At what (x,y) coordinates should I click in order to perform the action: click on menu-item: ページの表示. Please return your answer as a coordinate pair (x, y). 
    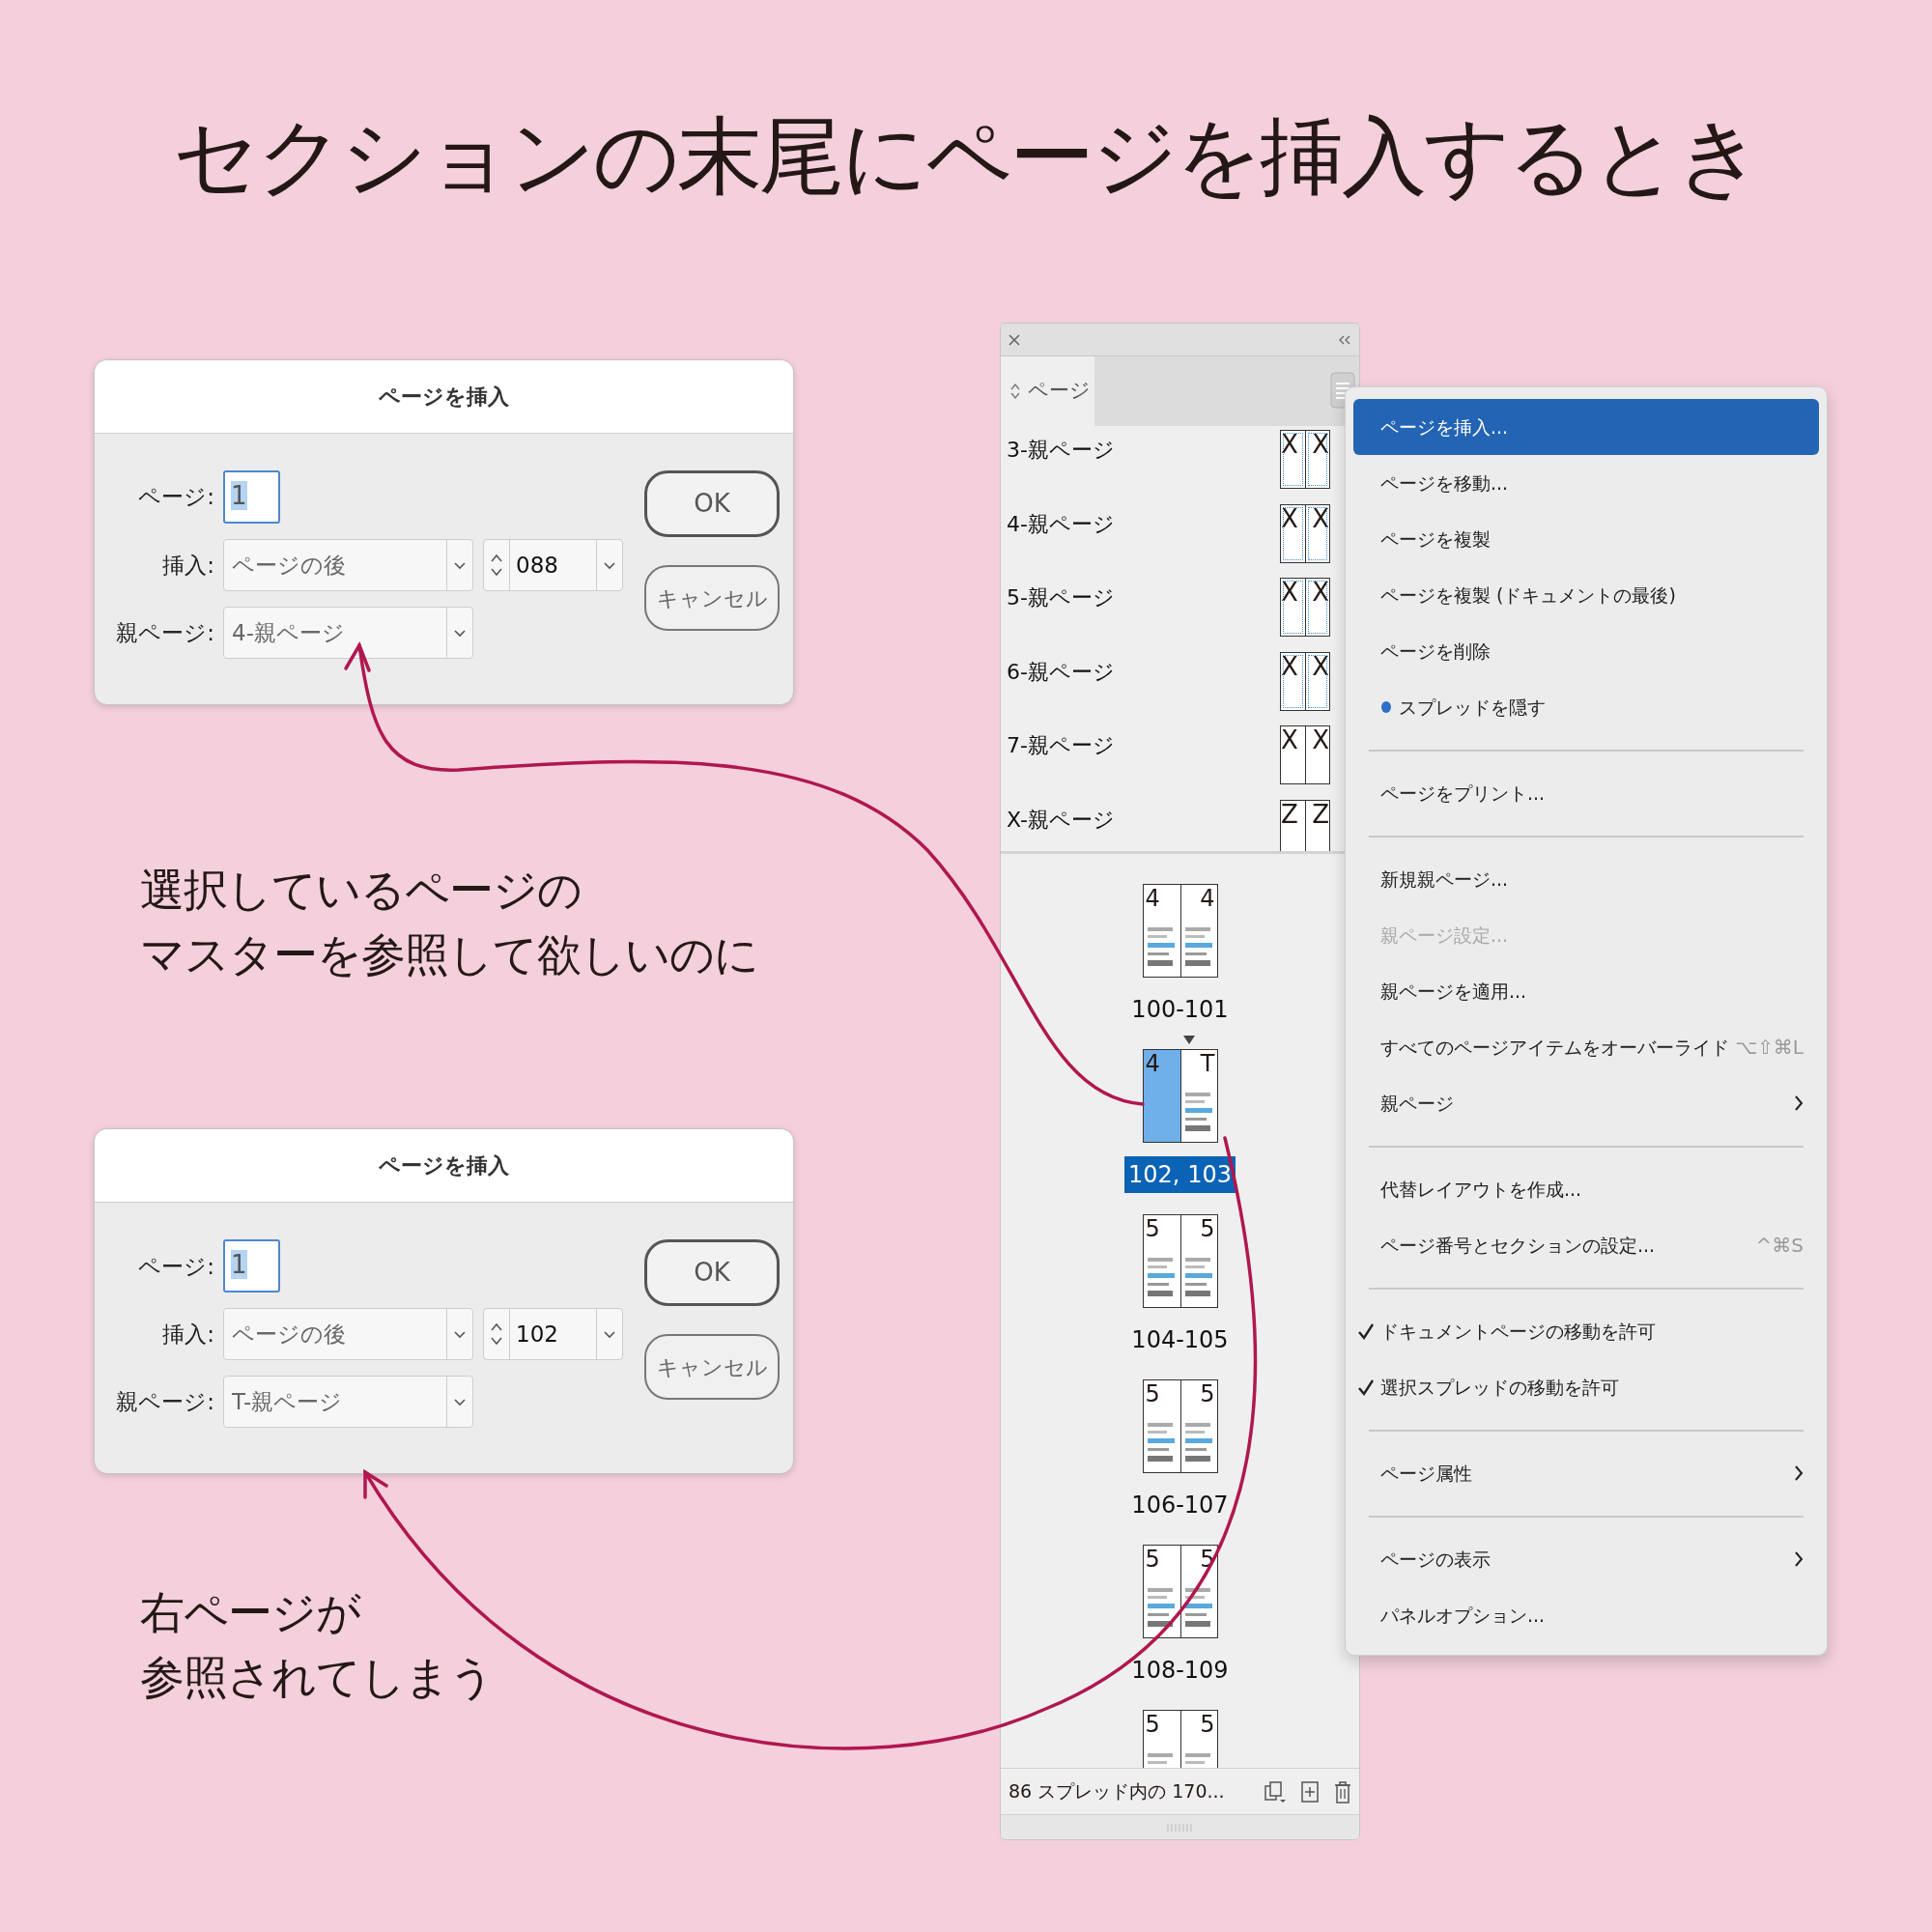
    Looking at the image, I should click on (1586, 1559).